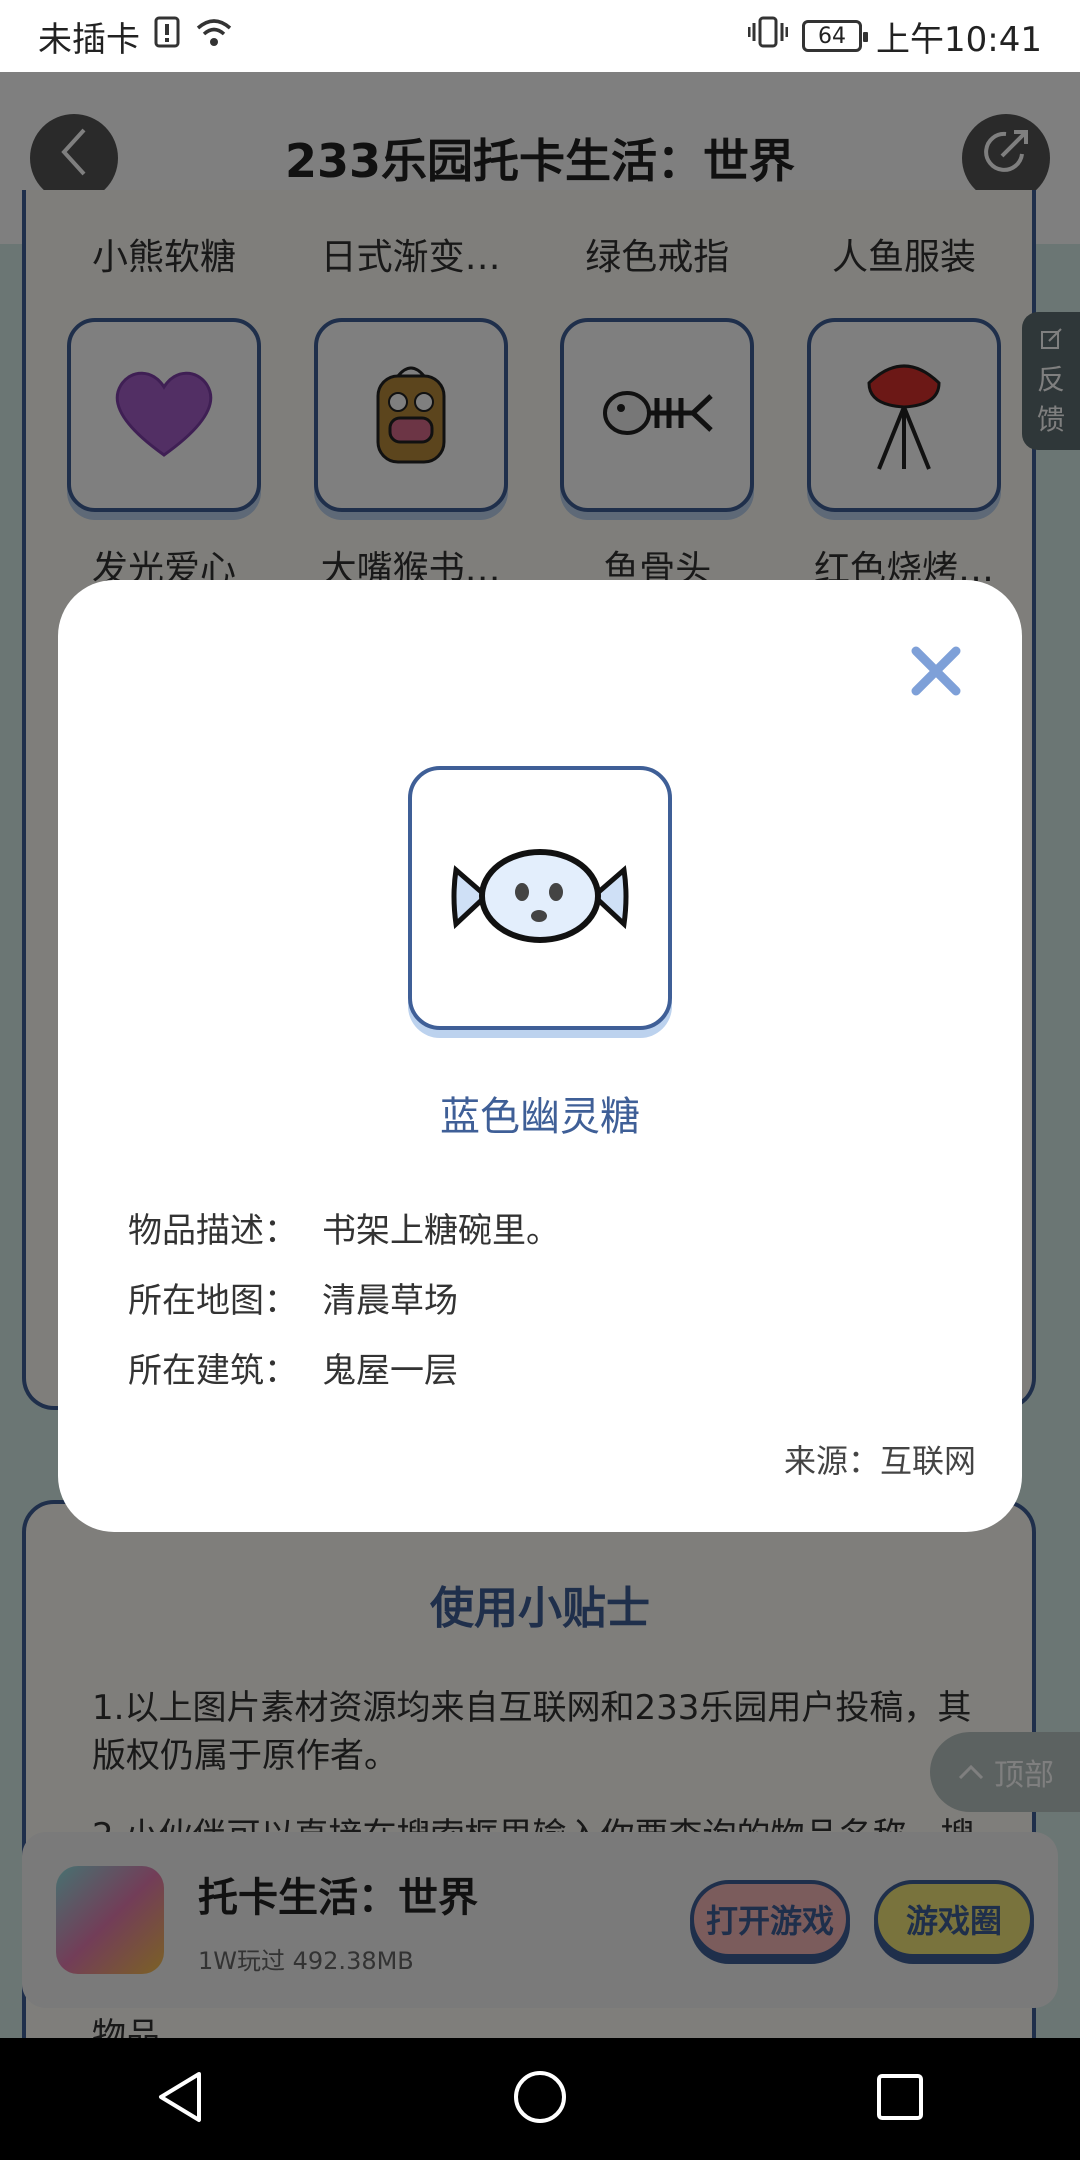 This screenshot has height=2160, width=1080. Describe the element at coordinates (832, 36) in the screenshot. I see `battery-level: 64` at that location.